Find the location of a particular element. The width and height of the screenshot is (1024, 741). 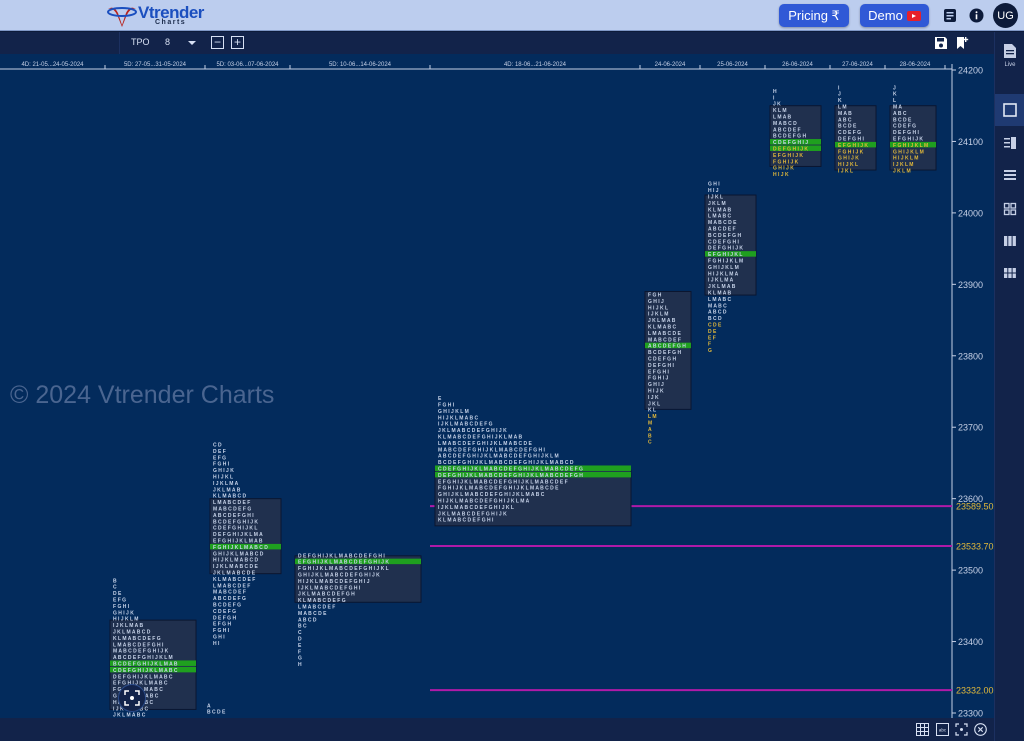

tpo-row: J K is located at coordinates (777, 105).